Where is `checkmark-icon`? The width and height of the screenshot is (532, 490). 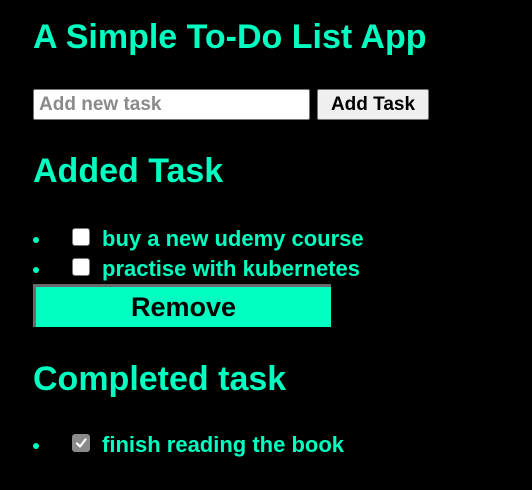 checkmark-icon is located at coordinates (81, 443).